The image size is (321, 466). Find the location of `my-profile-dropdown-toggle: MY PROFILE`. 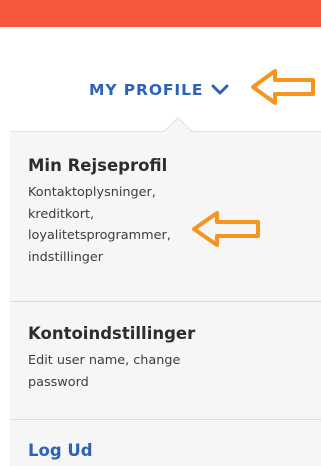

my-profile-dropdown-toggle: MY PROFILE is located at coordinates (159, 90).